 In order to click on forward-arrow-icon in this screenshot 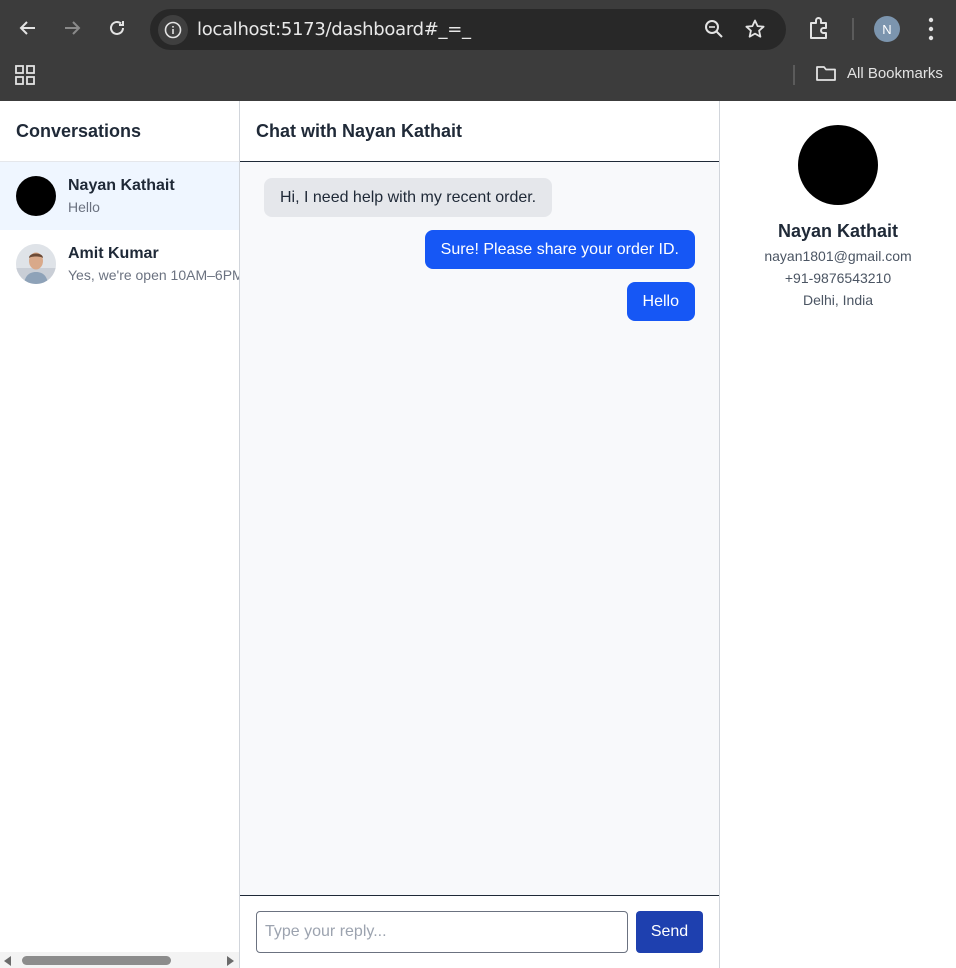, I will do `click(73, 28)`.